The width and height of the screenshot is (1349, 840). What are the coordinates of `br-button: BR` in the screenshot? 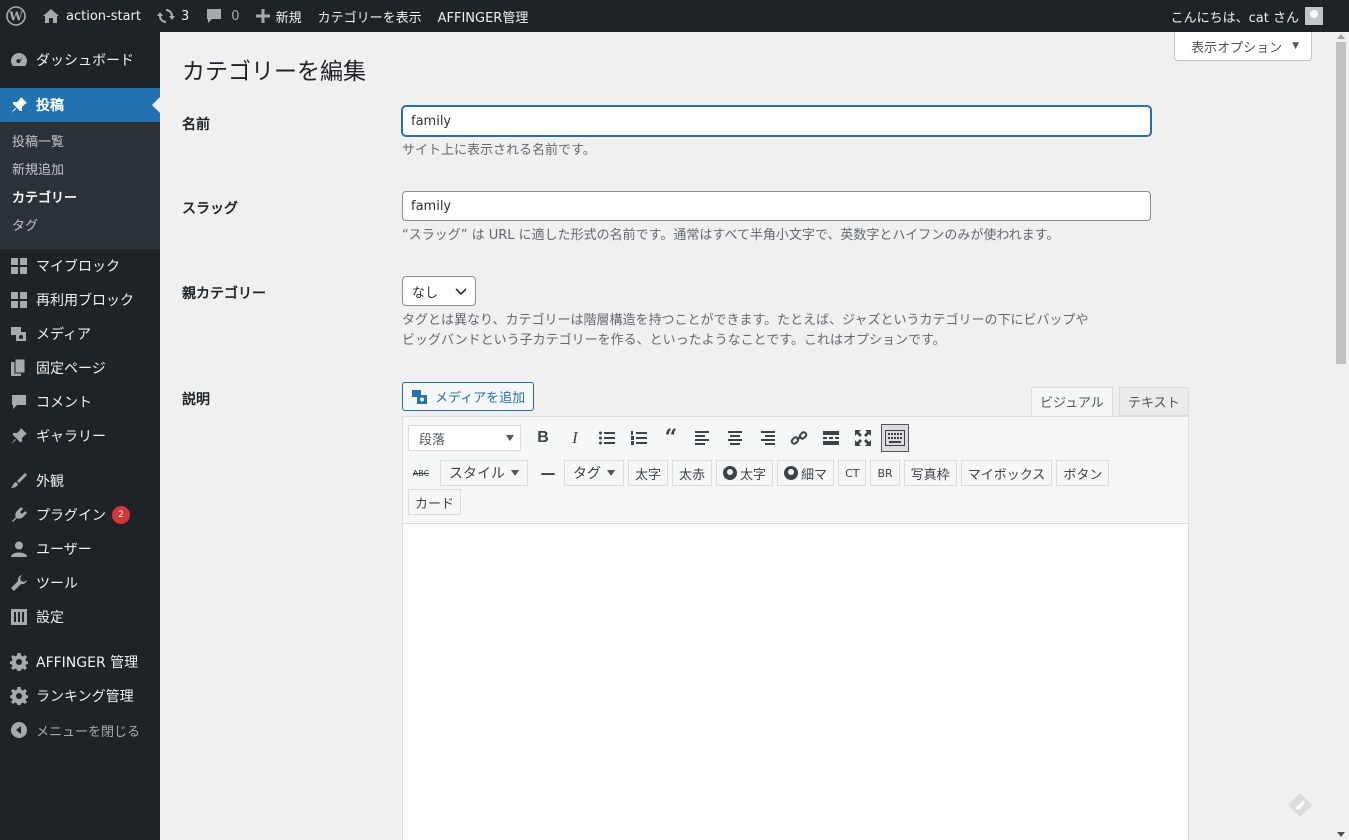 It's located at (885, 473).